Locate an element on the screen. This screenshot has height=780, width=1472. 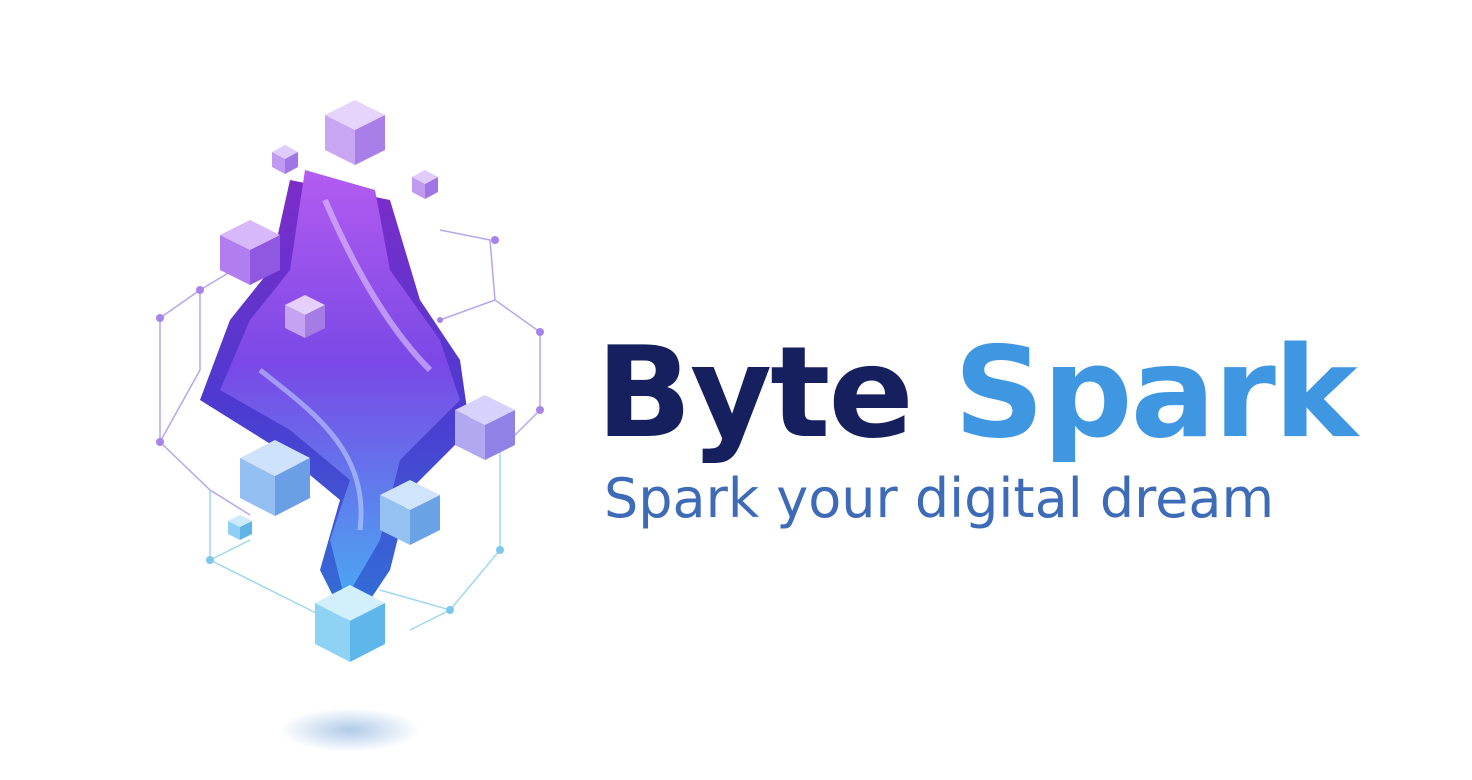
tagline: Spark your digital dream is located at coordinates (939, 498).